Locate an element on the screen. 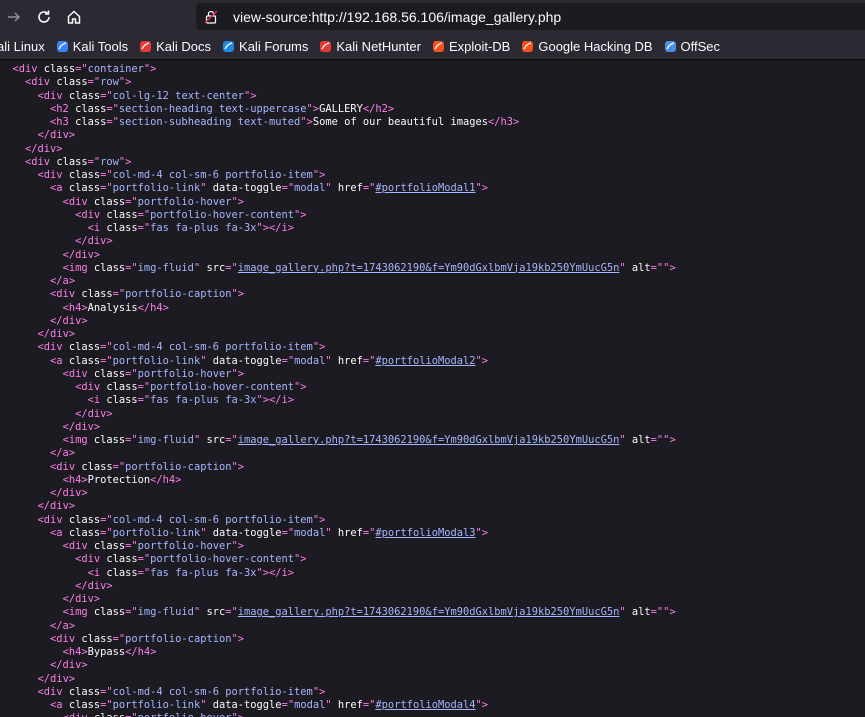 The image size is (865, 717). bookmark-kali-docs: Kali Docs is located at coordinates (175, 46).